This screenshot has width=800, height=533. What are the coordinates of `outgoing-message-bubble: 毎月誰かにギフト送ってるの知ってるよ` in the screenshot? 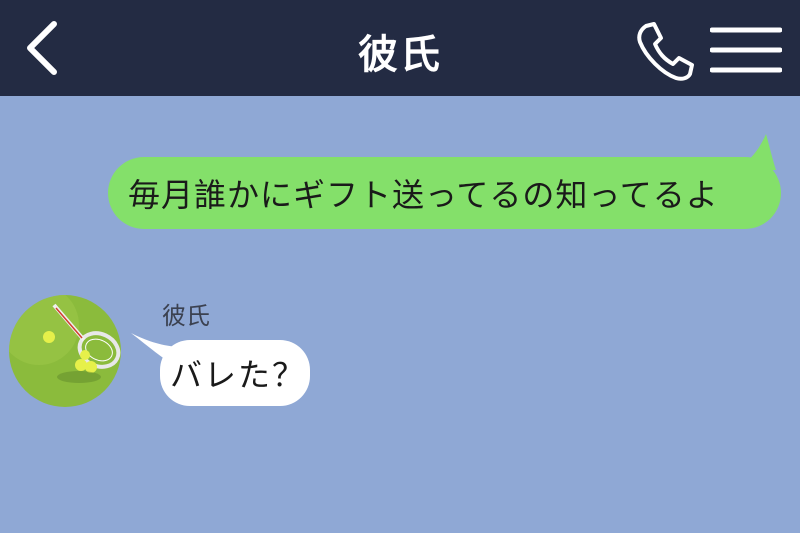 It's located at (444, 193).